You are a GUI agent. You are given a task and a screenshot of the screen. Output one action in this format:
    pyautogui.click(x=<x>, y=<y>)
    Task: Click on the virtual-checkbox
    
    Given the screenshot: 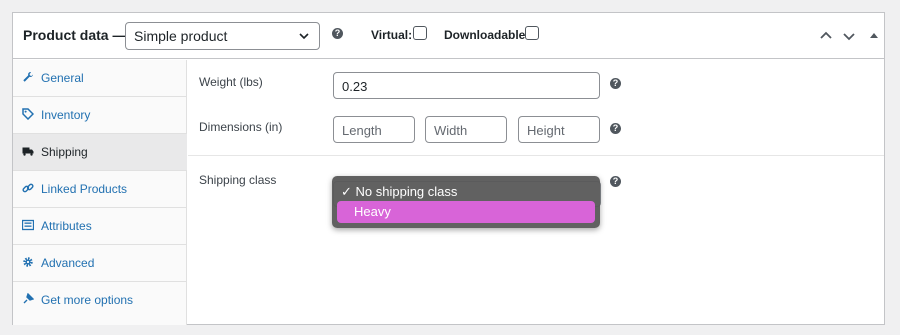 What is the action you would take?
    pyautogui.click(x=420, y=33)
    